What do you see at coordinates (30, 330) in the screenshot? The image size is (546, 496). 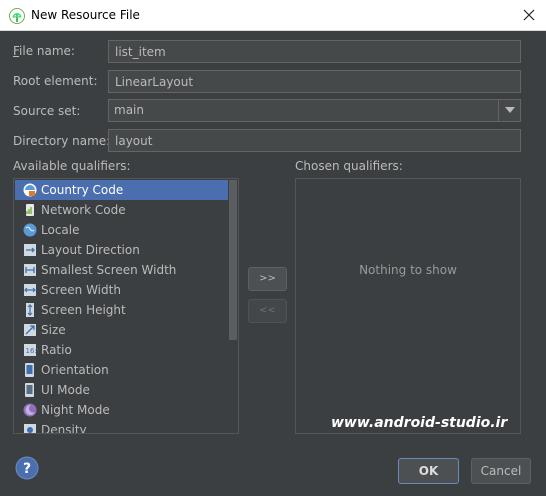 I see `size-icon` at bounding box center [30, 330].